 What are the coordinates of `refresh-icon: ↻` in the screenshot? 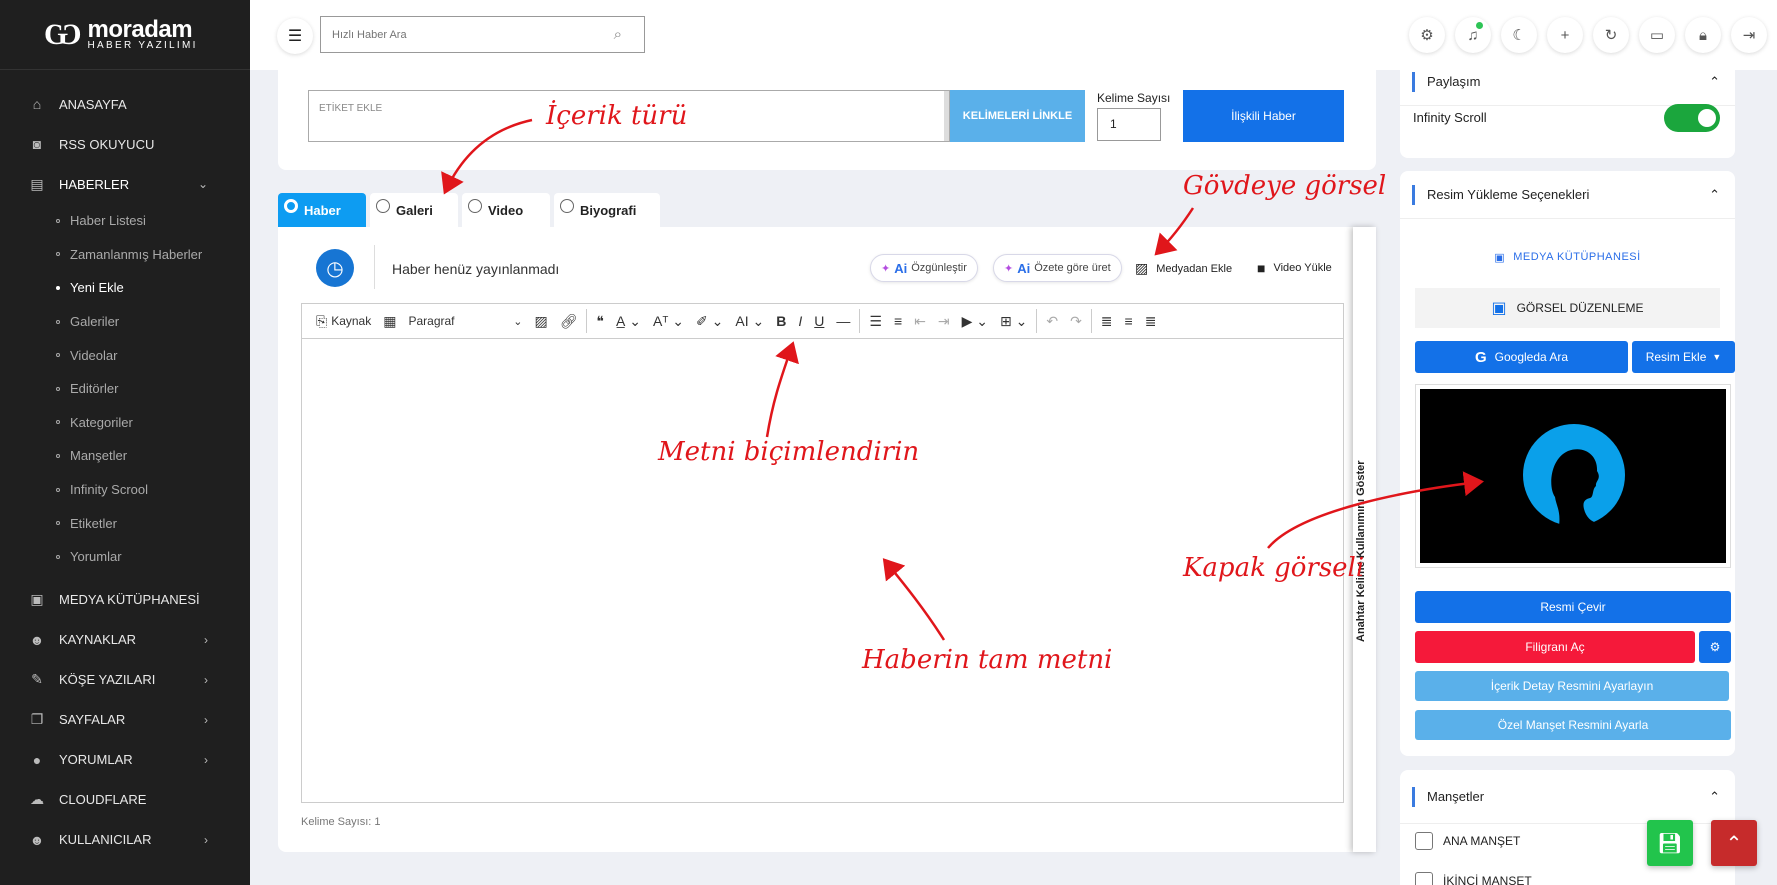 It's located at (1611, 35).